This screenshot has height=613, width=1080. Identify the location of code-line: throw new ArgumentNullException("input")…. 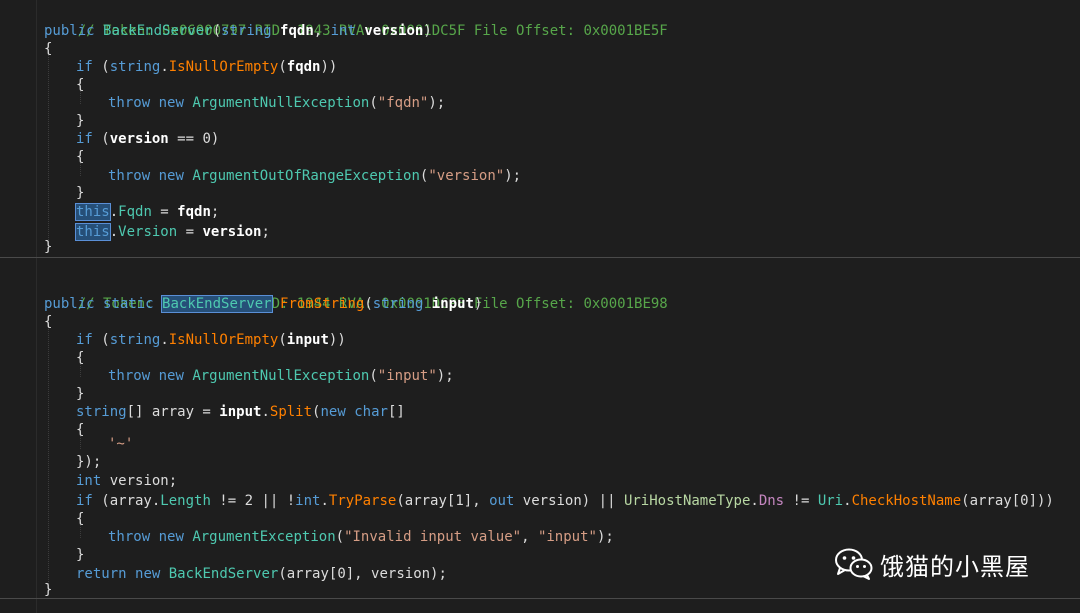
(281, 376).